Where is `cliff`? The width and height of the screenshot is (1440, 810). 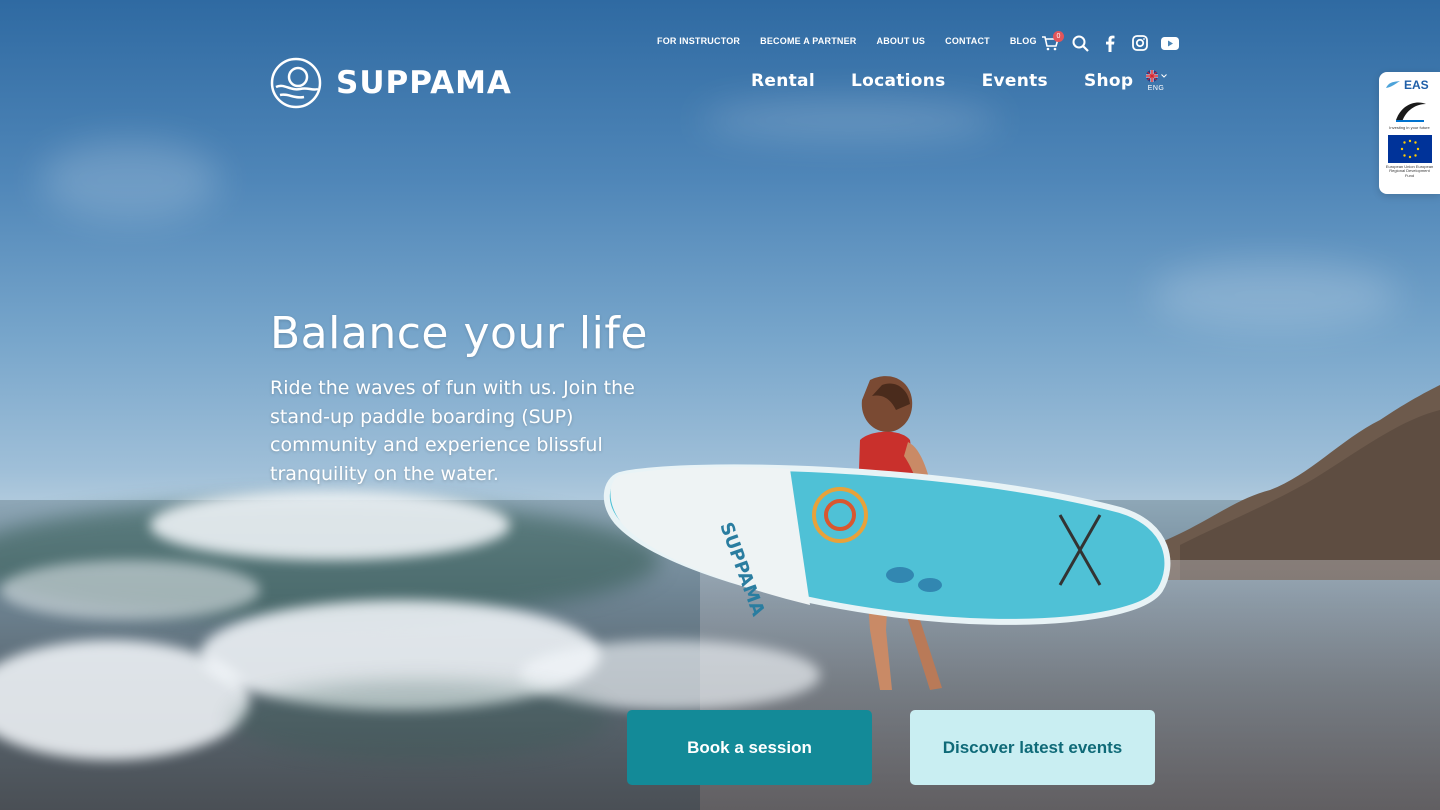
cliff is located at coordinates (1290, 482).